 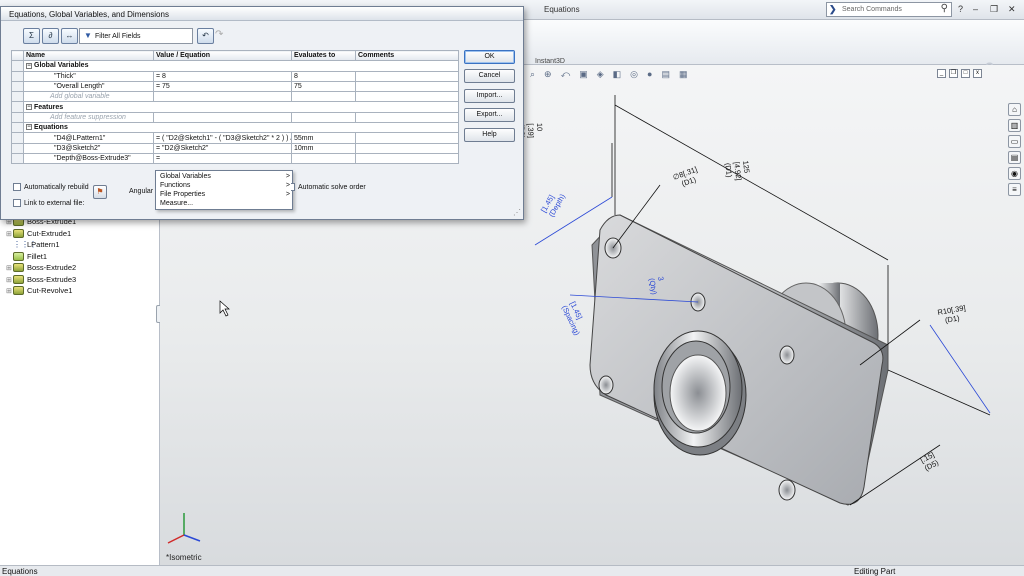 I want to click on search-commands-input: ❯ Search Commands ⚲, so click(x=889, y=9).